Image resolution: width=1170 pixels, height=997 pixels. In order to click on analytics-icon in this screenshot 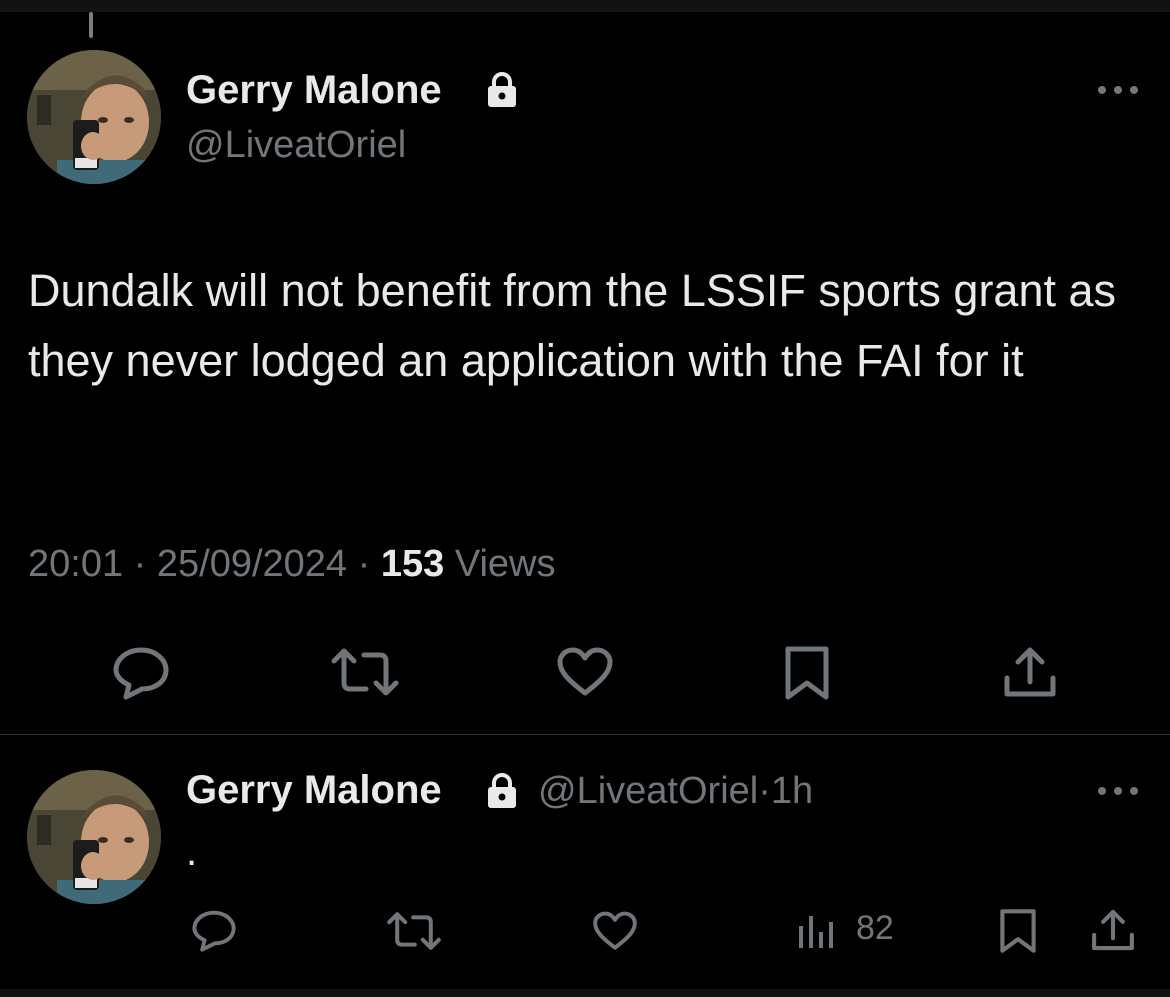, I will do `click(817, 931)`.